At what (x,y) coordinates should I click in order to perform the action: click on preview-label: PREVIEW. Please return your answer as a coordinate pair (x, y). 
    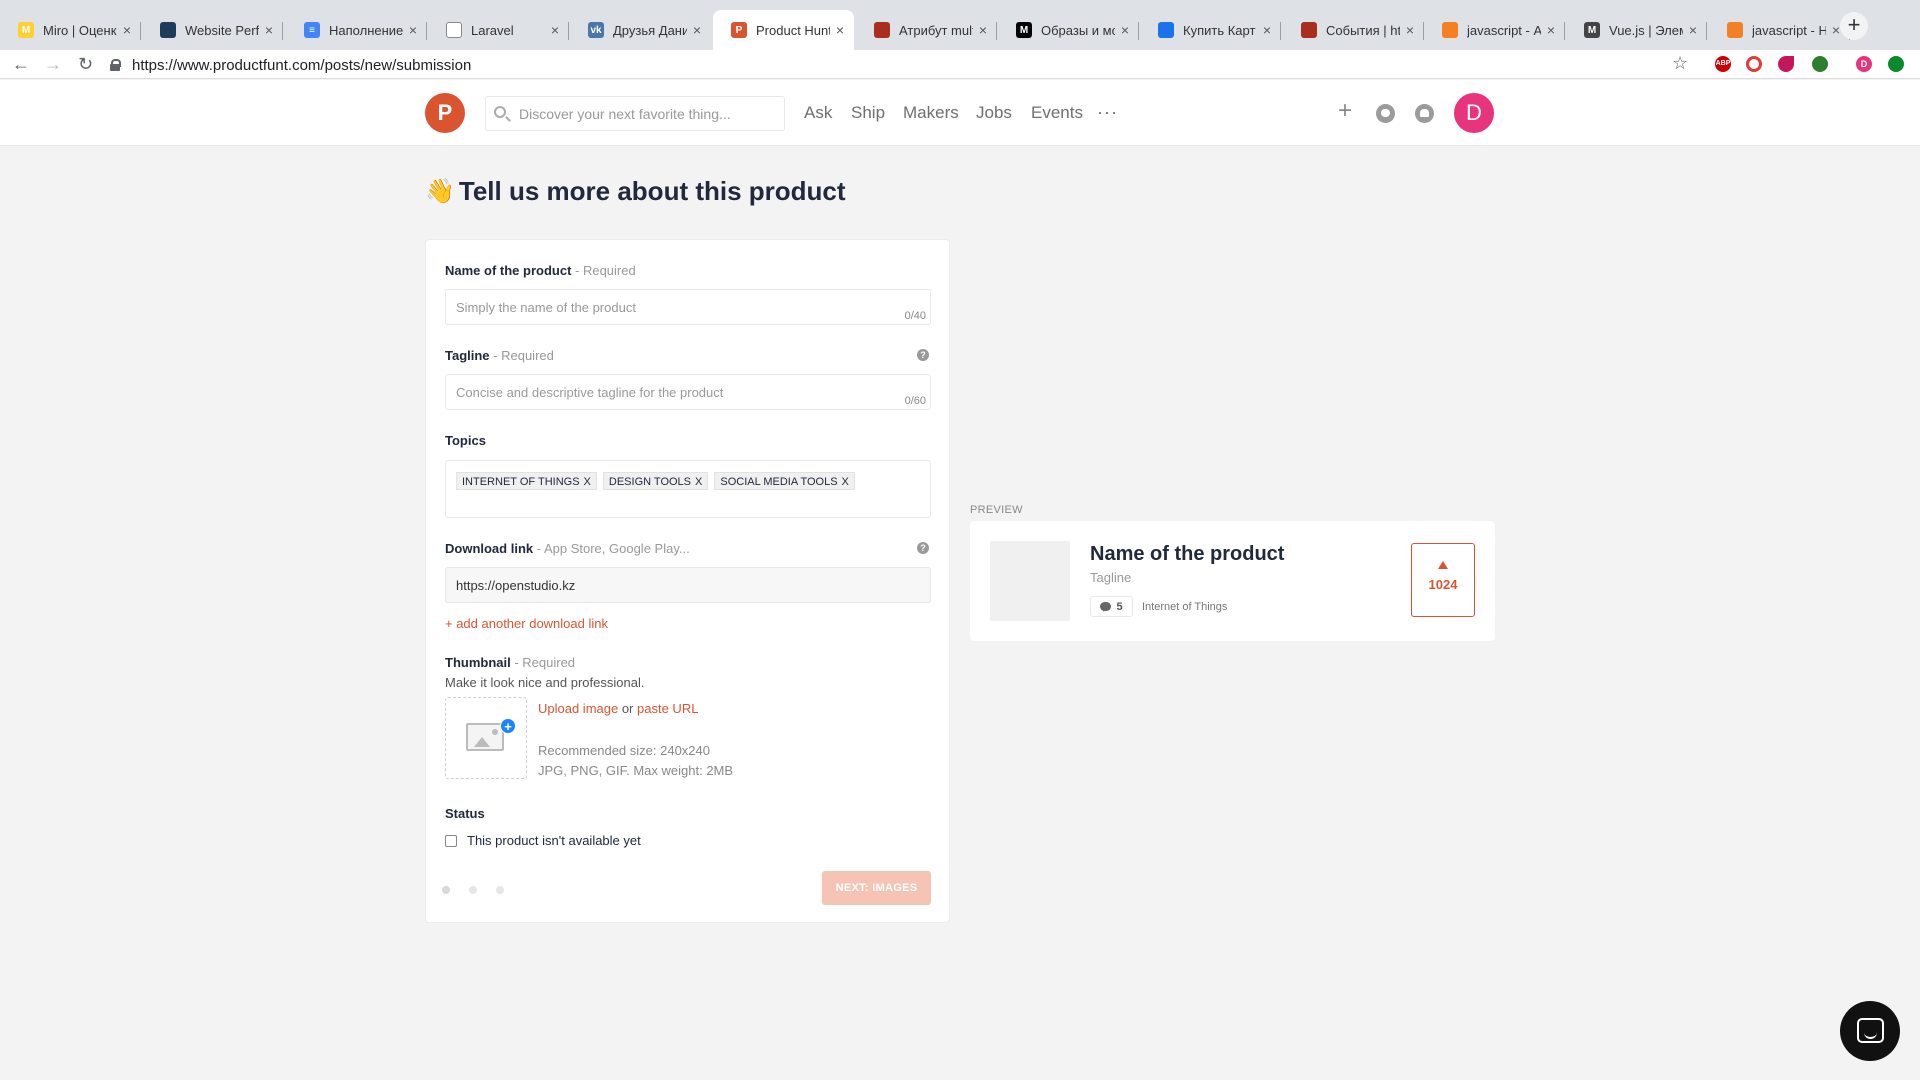
    Looking at the image, I should click on (996, 510).